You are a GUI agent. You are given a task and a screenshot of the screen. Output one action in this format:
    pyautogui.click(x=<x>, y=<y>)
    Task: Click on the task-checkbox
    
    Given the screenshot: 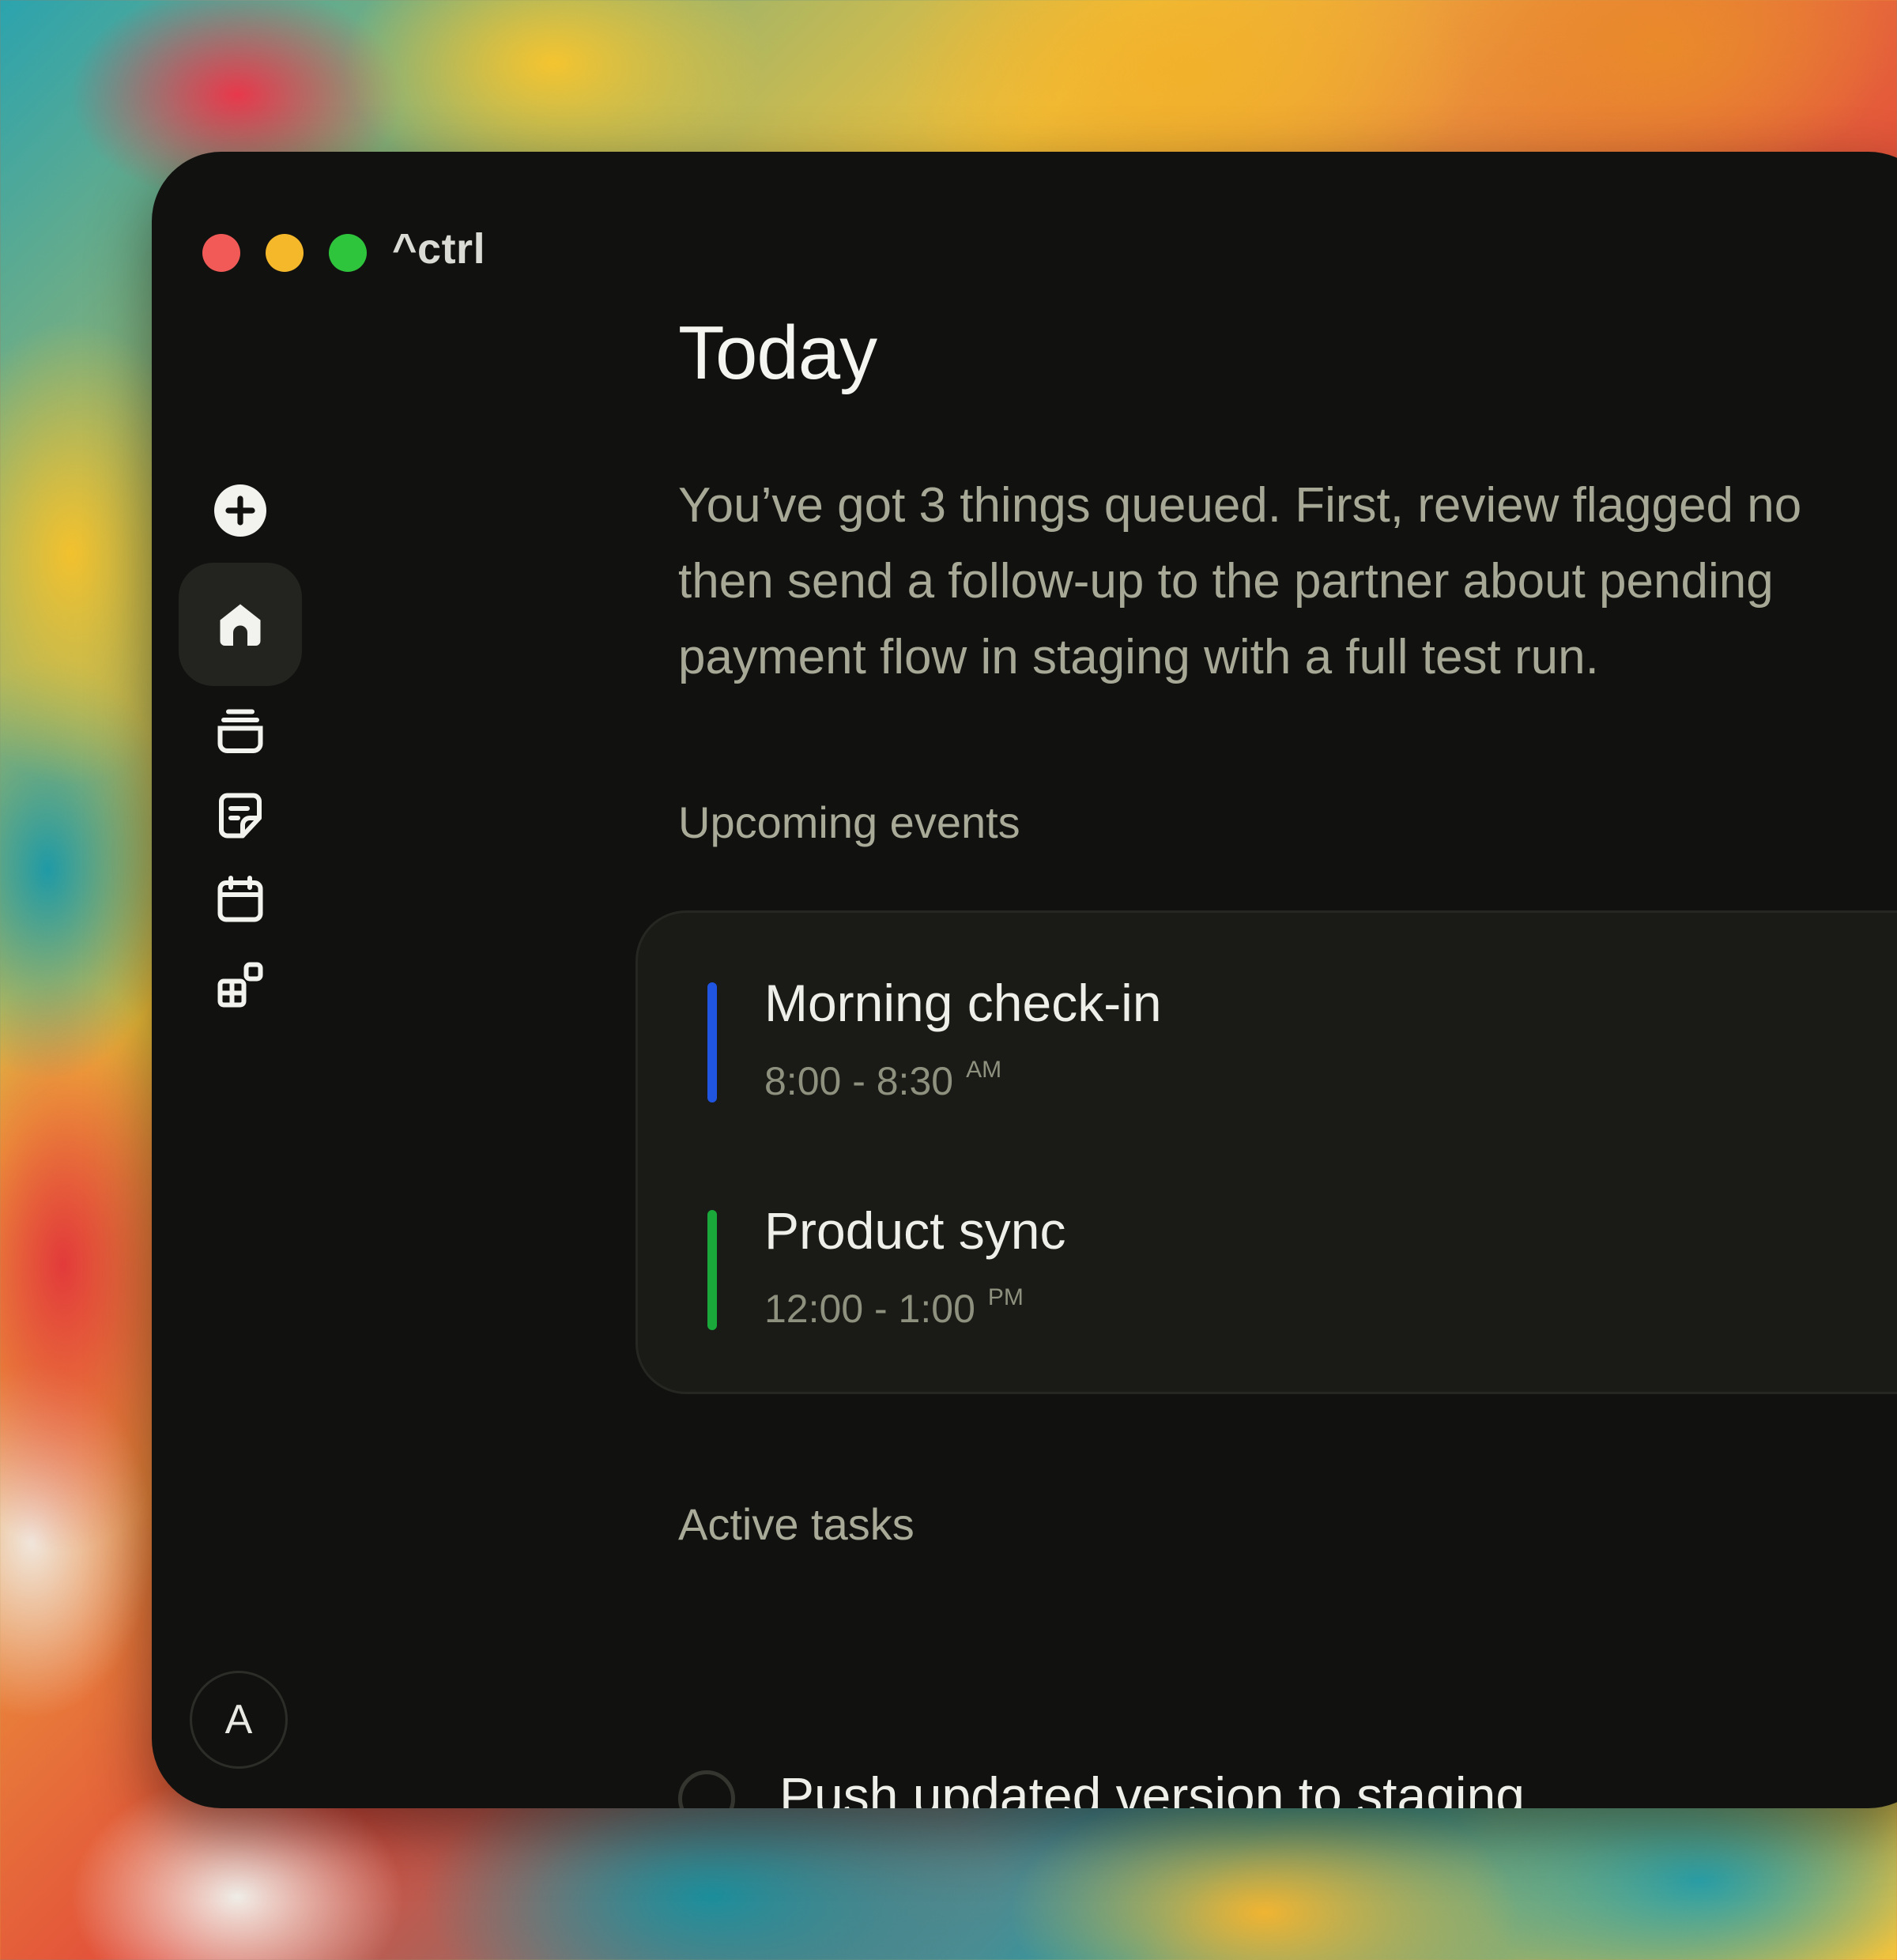 What is the action you would take?
    pyautogui.click(x=706, y=1789)
    